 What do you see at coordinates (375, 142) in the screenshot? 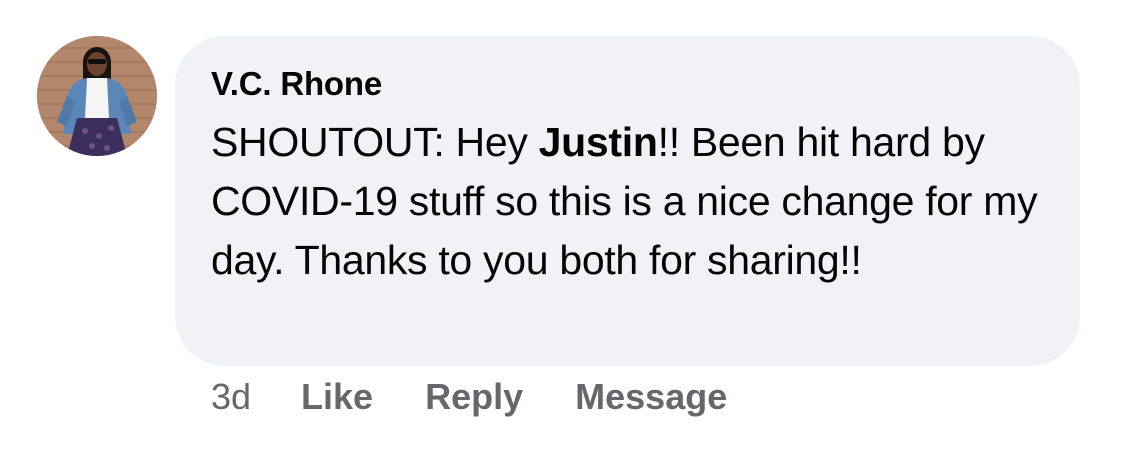
I see `comment-text-before: SHOUTOUT: Hey` at bounding box center [375, 142].